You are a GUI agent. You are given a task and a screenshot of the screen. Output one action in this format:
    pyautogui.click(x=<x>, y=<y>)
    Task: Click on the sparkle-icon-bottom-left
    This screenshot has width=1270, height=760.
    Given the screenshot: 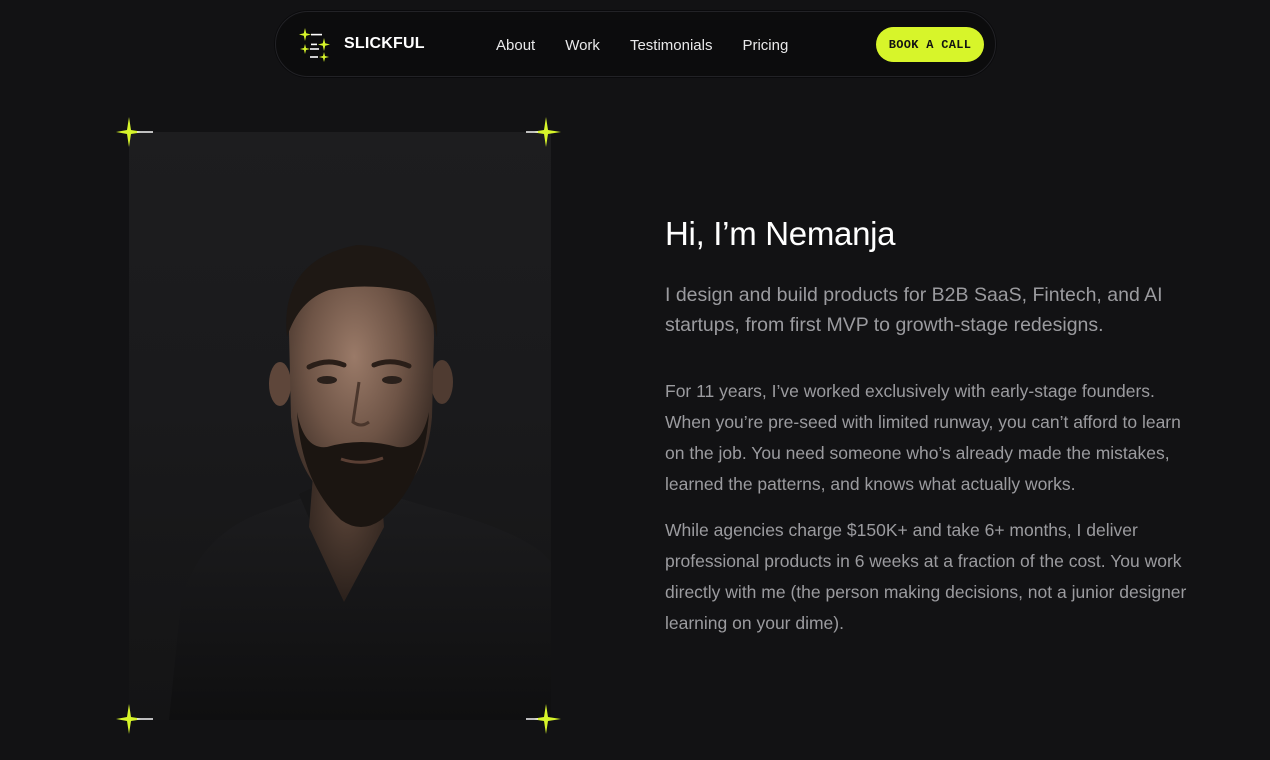 What is the action you would take?
    pyautogui.click(x=133, y=720)
    